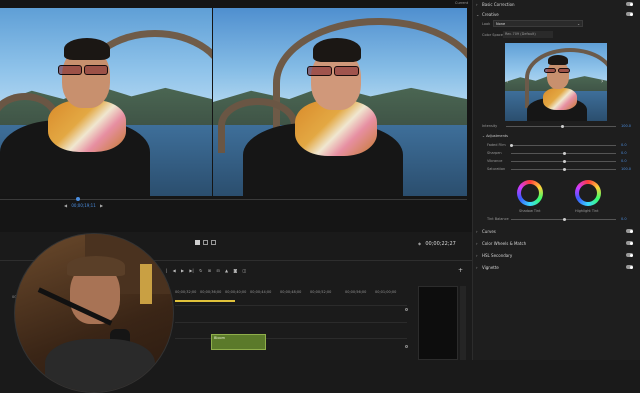 The image size is (640, 393). I want to click on insert-icon: ⊞, so click(209, 270).